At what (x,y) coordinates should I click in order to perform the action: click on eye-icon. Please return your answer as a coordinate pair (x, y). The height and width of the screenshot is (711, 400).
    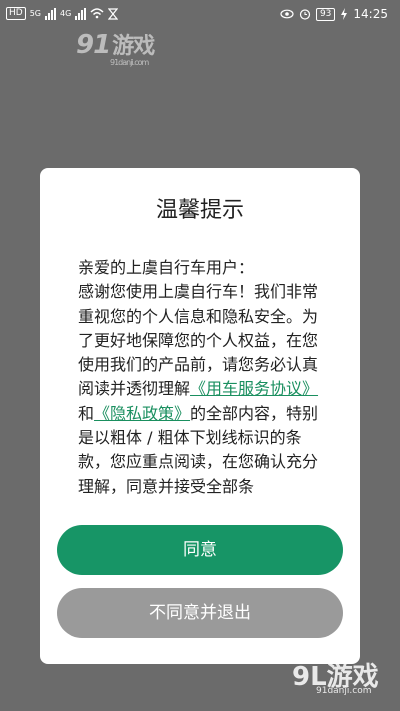
    Looking at the image, I should click on (287, 14).